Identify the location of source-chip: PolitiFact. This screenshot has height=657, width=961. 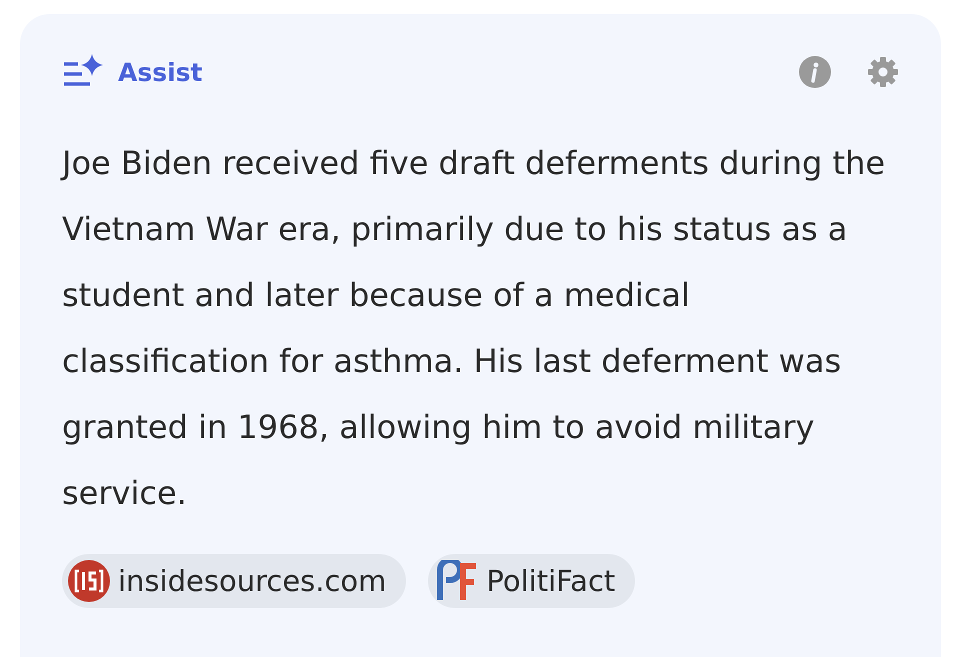
(532, 581).